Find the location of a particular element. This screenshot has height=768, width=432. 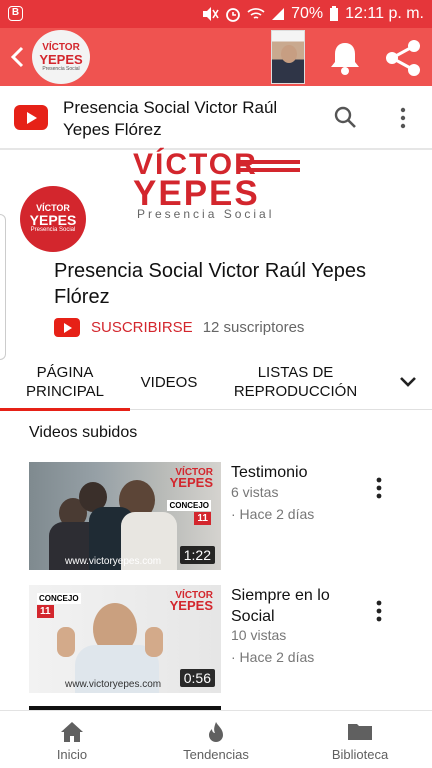

avatar-line3: Presencia Social is located at coordinates (53, 229).